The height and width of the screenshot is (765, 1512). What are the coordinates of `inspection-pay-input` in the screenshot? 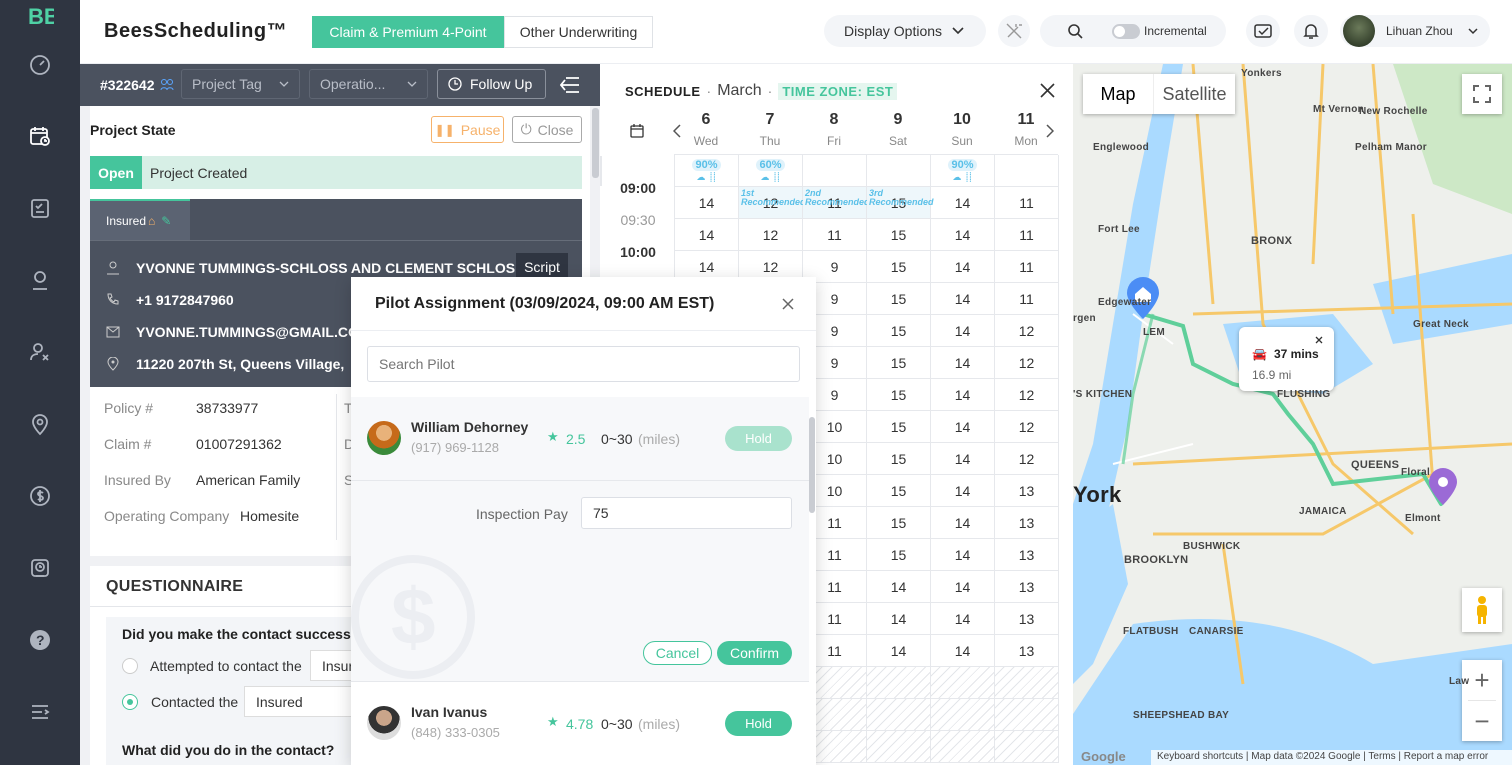 It's located at (686, 513).